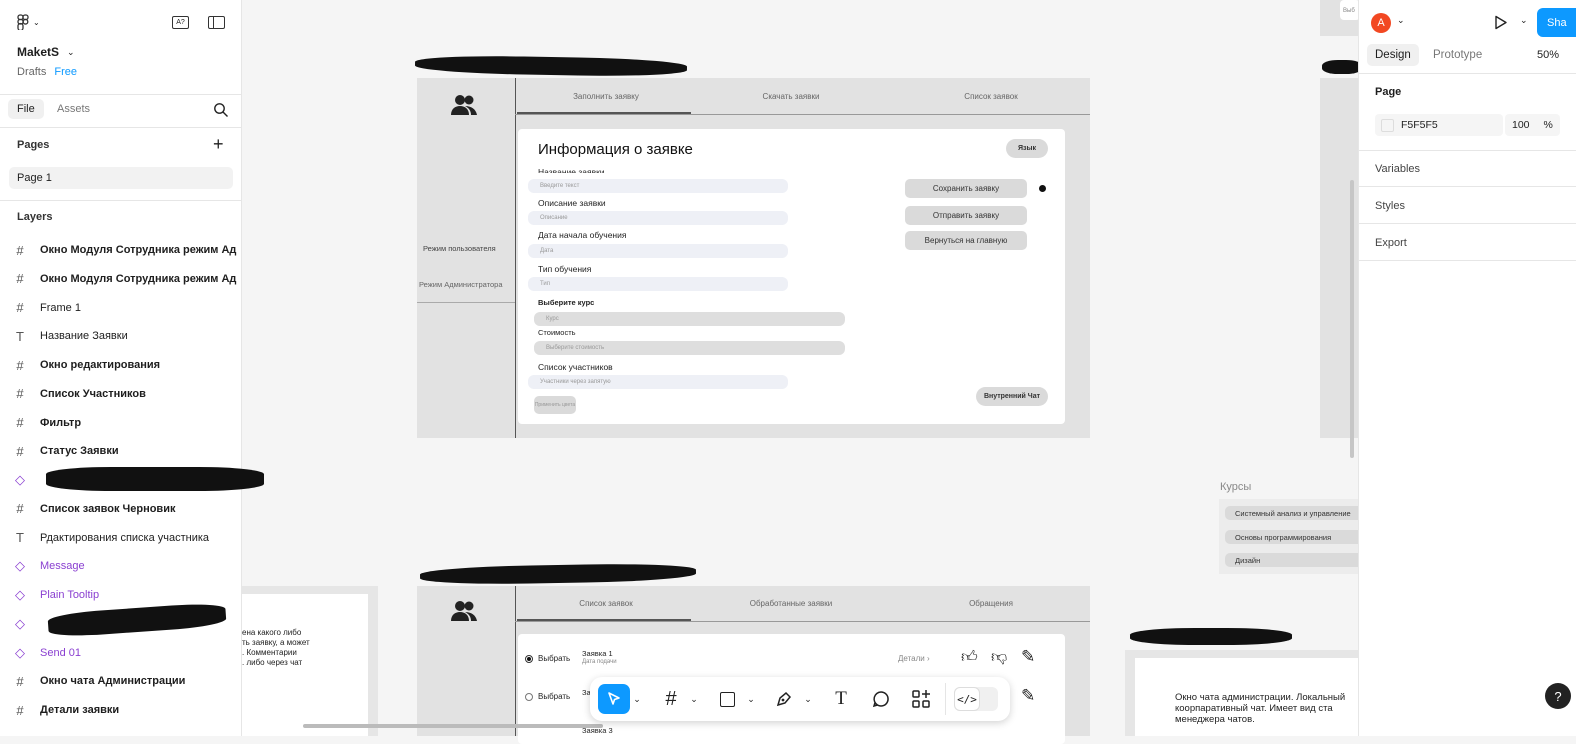  Describe the element at coordinates (571, 170) in the screenshot. I see `label-app-name: Название заявки` at that location.